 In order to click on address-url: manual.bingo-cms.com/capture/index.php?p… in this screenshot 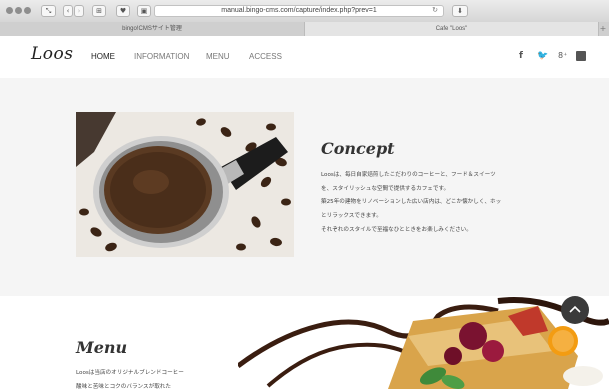, I will do `click(299, 10)`.